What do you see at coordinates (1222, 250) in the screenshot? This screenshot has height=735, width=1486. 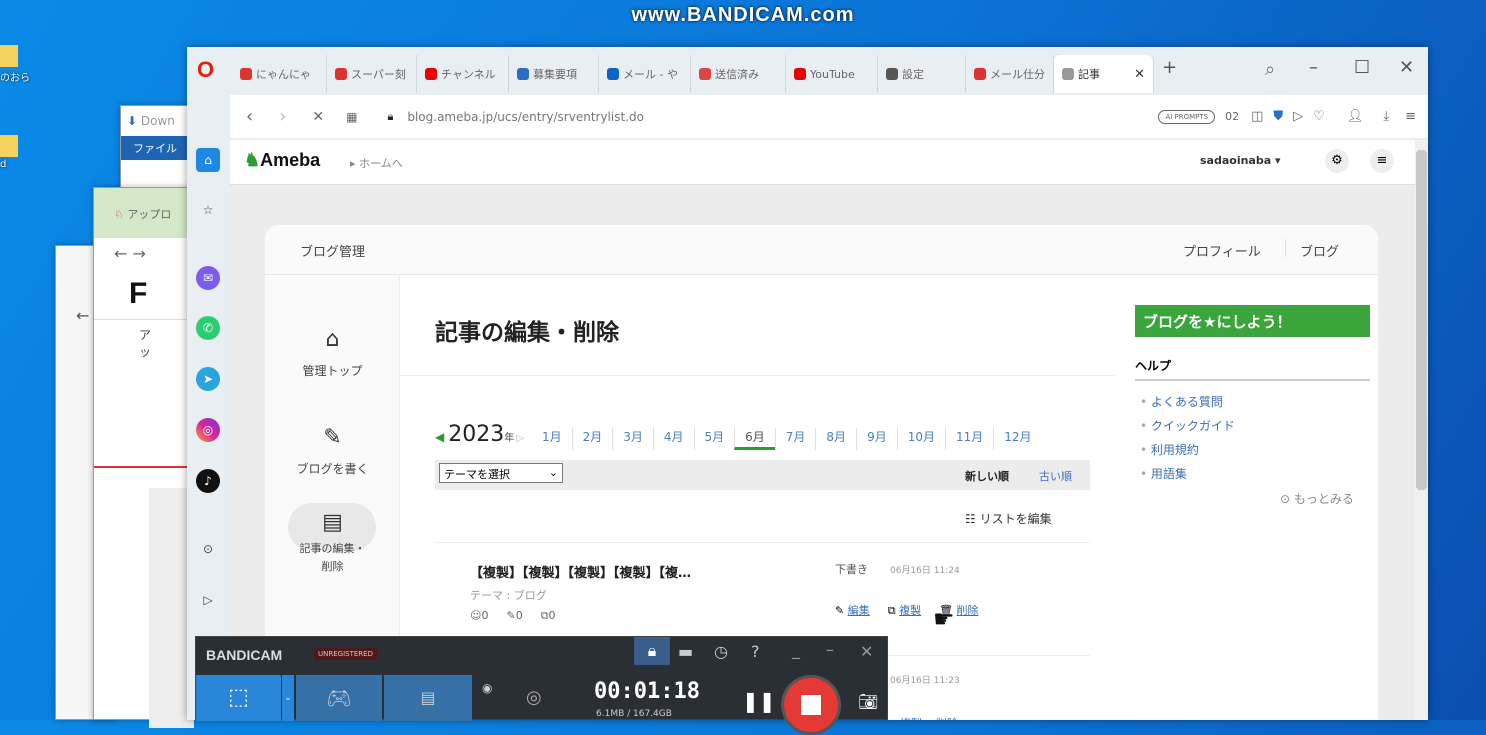 I see `profile-link: プロフィール` at bounding box center [1222, 250].